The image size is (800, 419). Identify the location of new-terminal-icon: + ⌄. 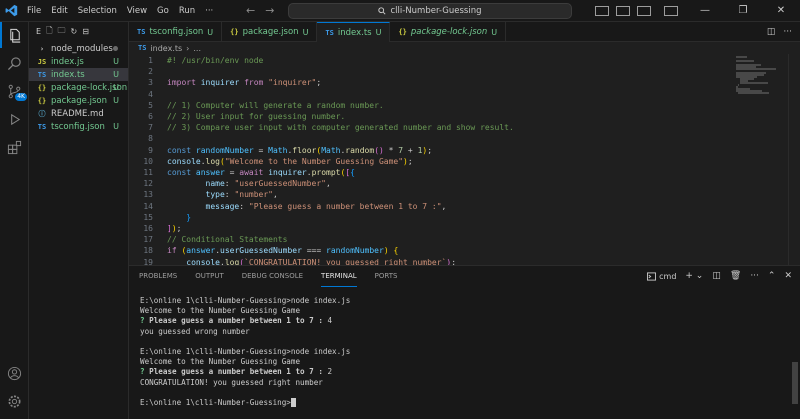
(694, 276).